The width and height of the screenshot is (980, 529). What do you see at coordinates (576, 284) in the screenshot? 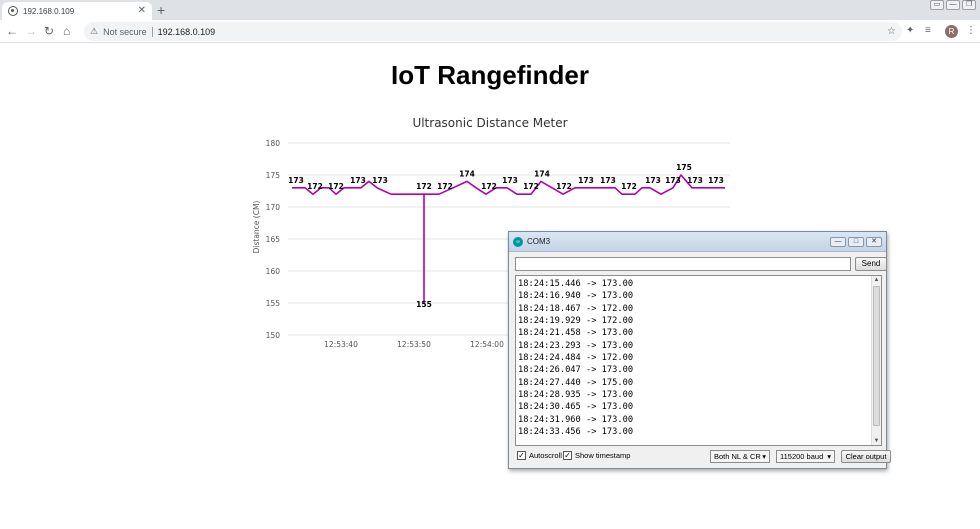
I see `serial-line: 18:24:15.446 -> 173.00` at bounding box center [576, 284].